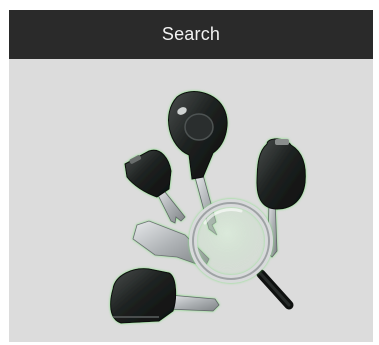  What do you see at coordinates (165, 296) in the screenshot?
I see `key-flip-icon` at bounding box center [165, 296].